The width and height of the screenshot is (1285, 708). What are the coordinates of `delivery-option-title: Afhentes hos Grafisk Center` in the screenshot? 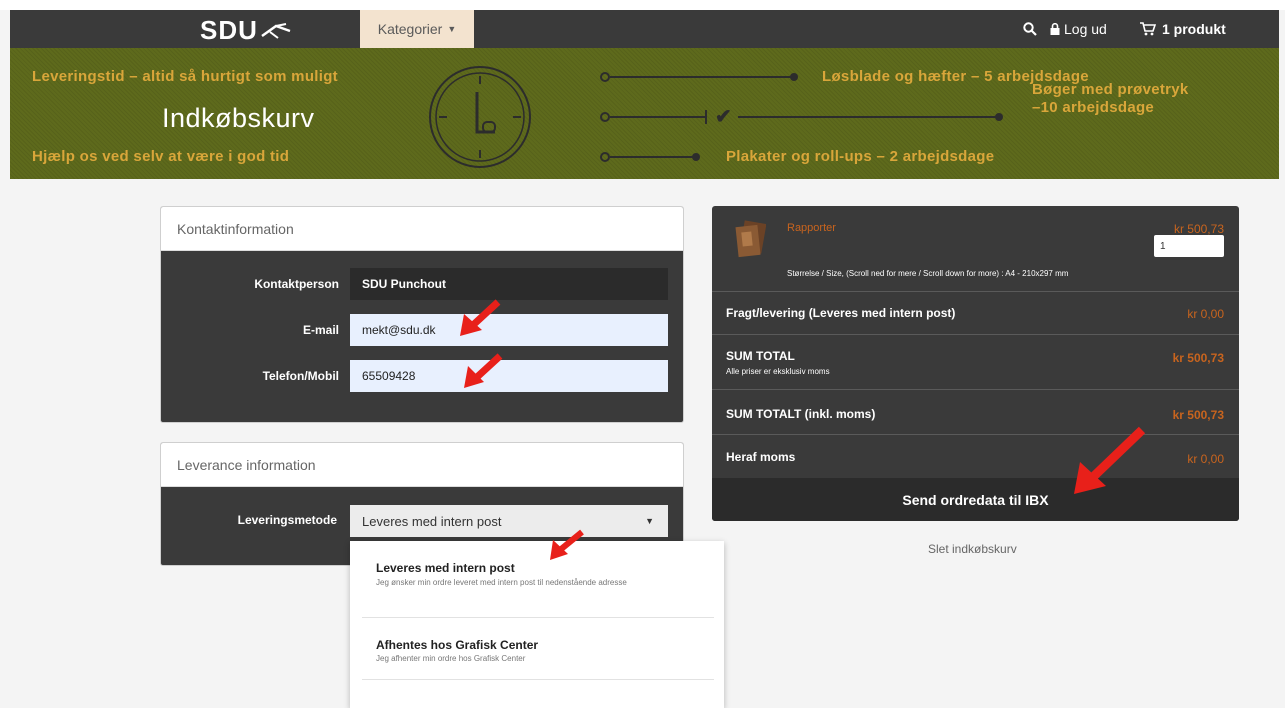 It's located at (457, 645).